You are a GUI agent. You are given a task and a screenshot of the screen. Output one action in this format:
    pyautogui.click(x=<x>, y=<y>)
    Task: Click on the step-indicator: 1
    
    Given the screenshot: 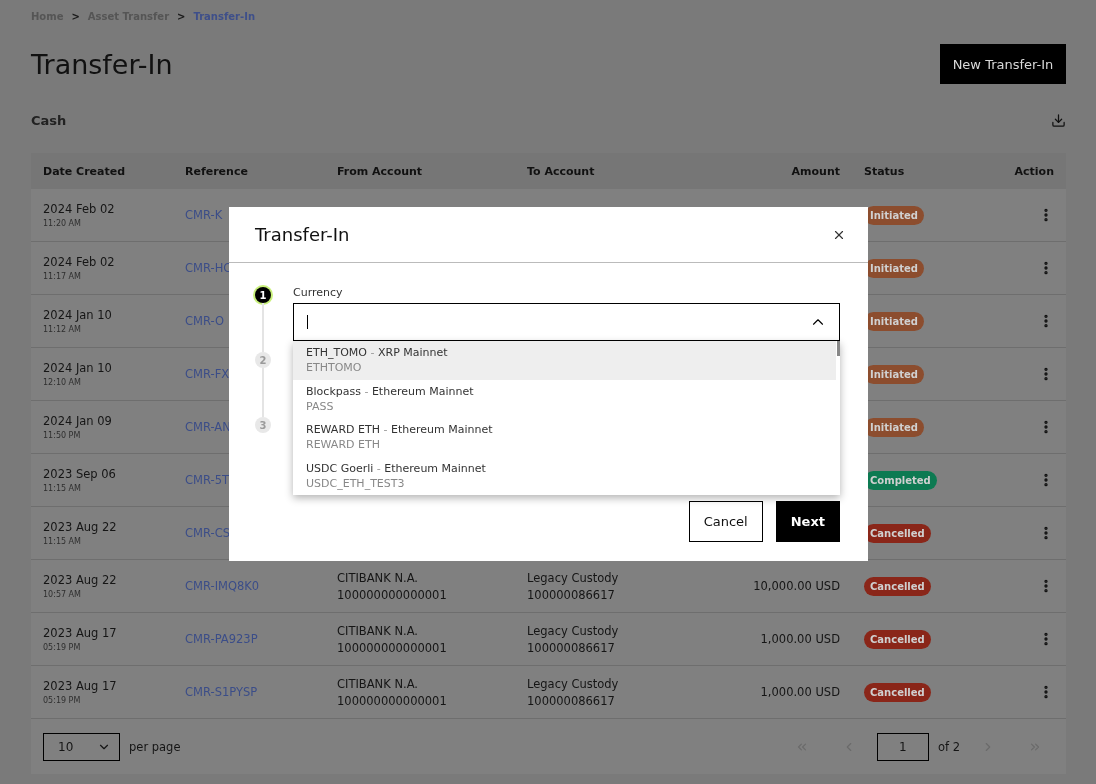 What is the action you would take?
    pyautogui.click(x=263, y=295)
    